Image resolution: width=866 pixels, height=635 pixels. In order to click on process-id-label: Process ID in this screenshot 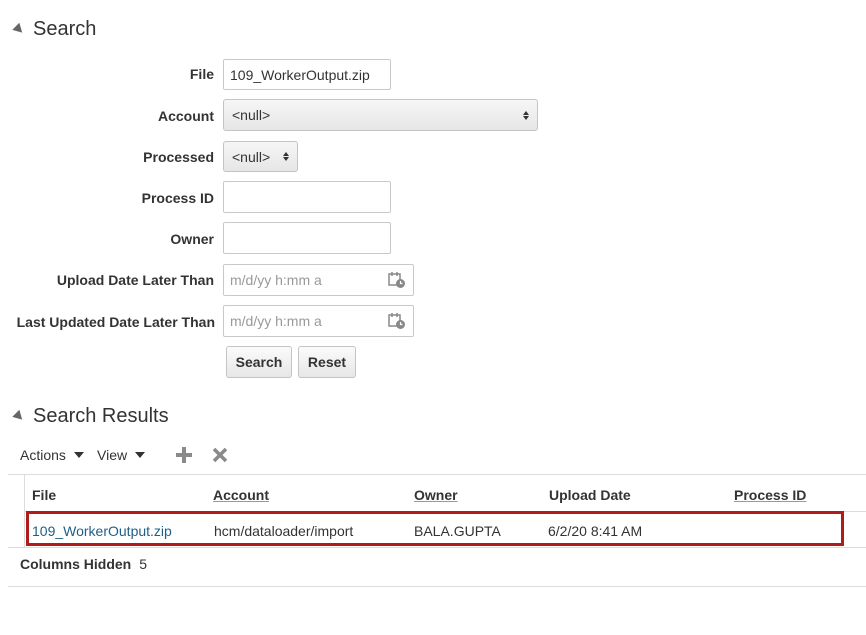, I will do `click(177, 198)`.